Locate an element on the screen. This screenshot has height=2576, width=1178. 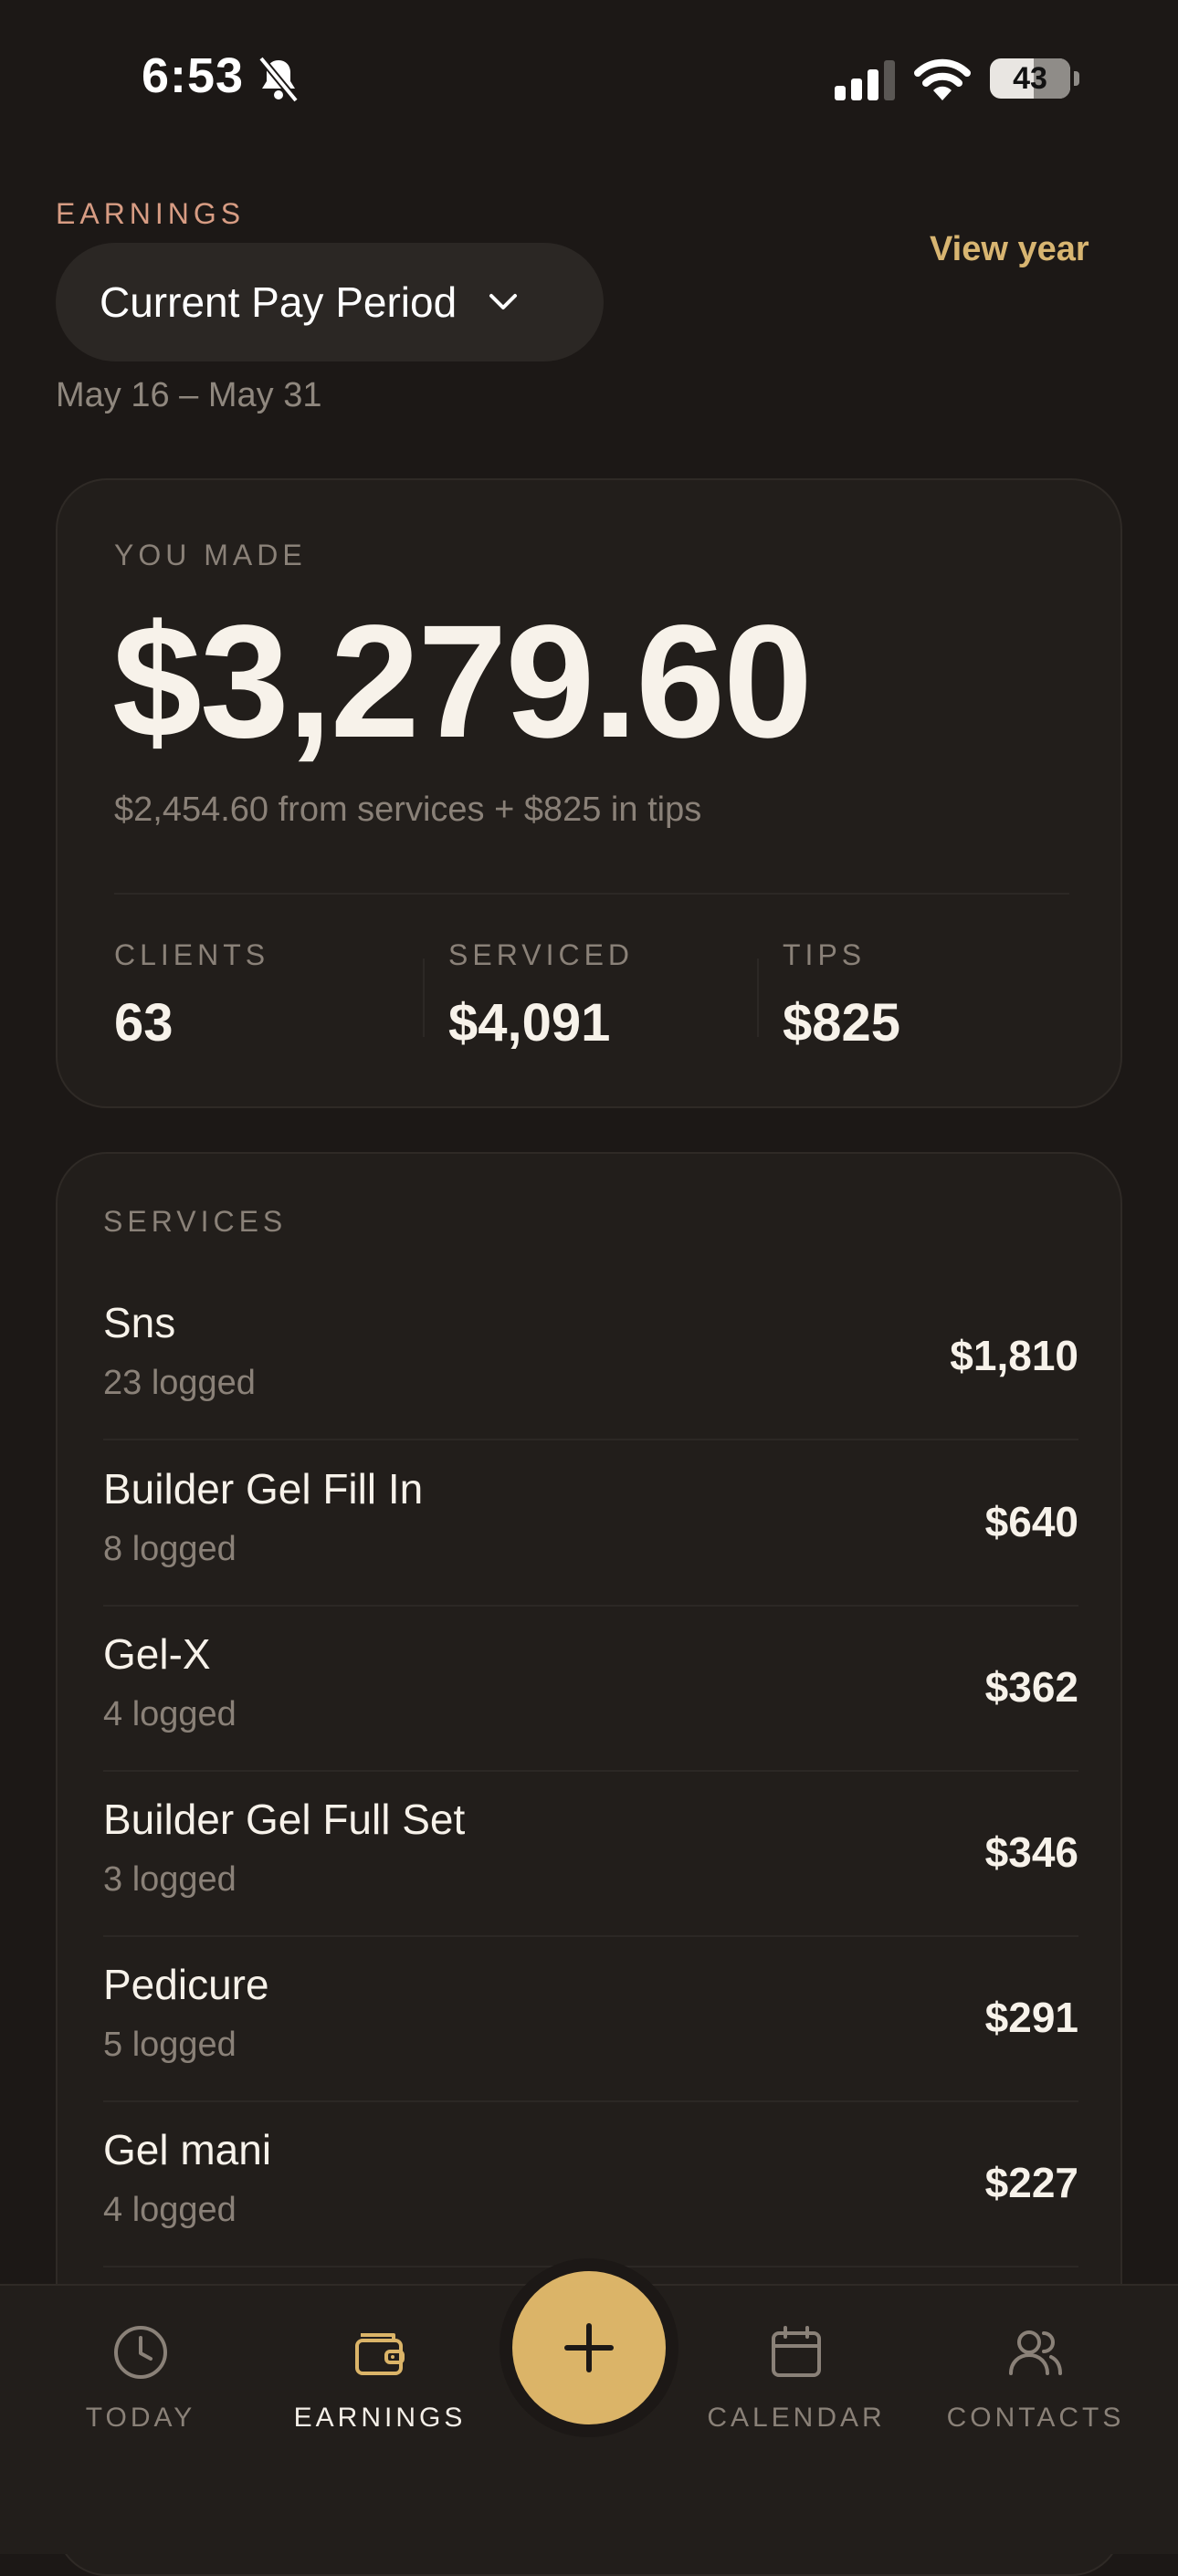
service-count: 8 logged is located at coordinates (170, 1549).